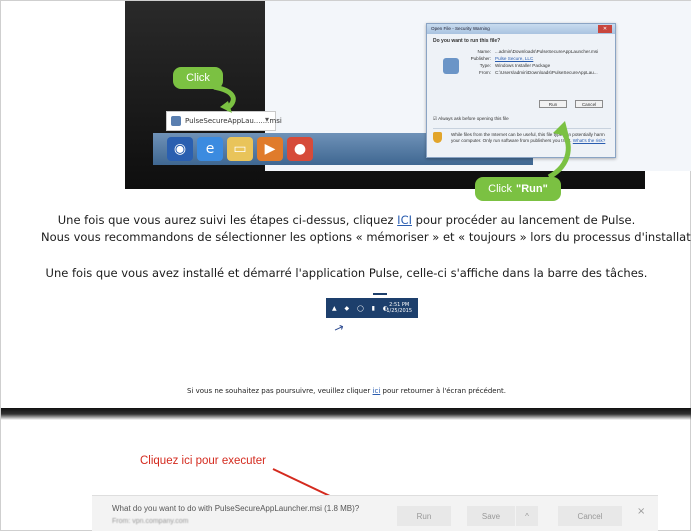  Describe the element at coordinates (339, 328) in the screenshot. I see `pointer-arrow-icon: ↗` at that location.